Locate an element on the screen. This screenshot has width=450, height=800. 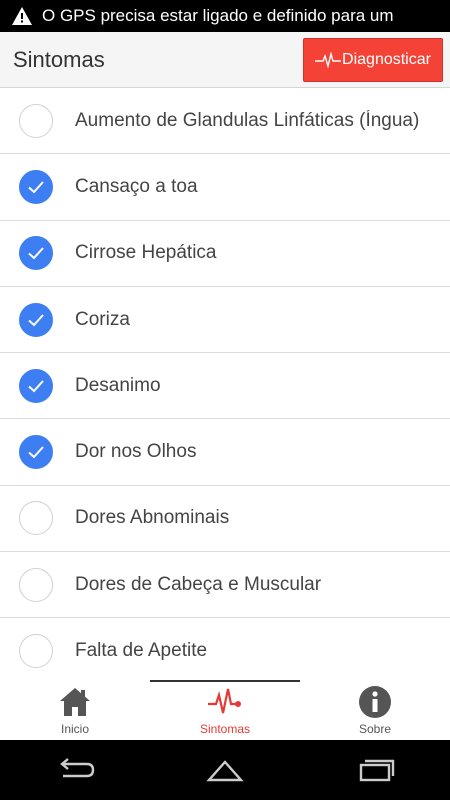
symptom-label: Dores de Cabeça e Muscular is located at coordinates (198, 584).